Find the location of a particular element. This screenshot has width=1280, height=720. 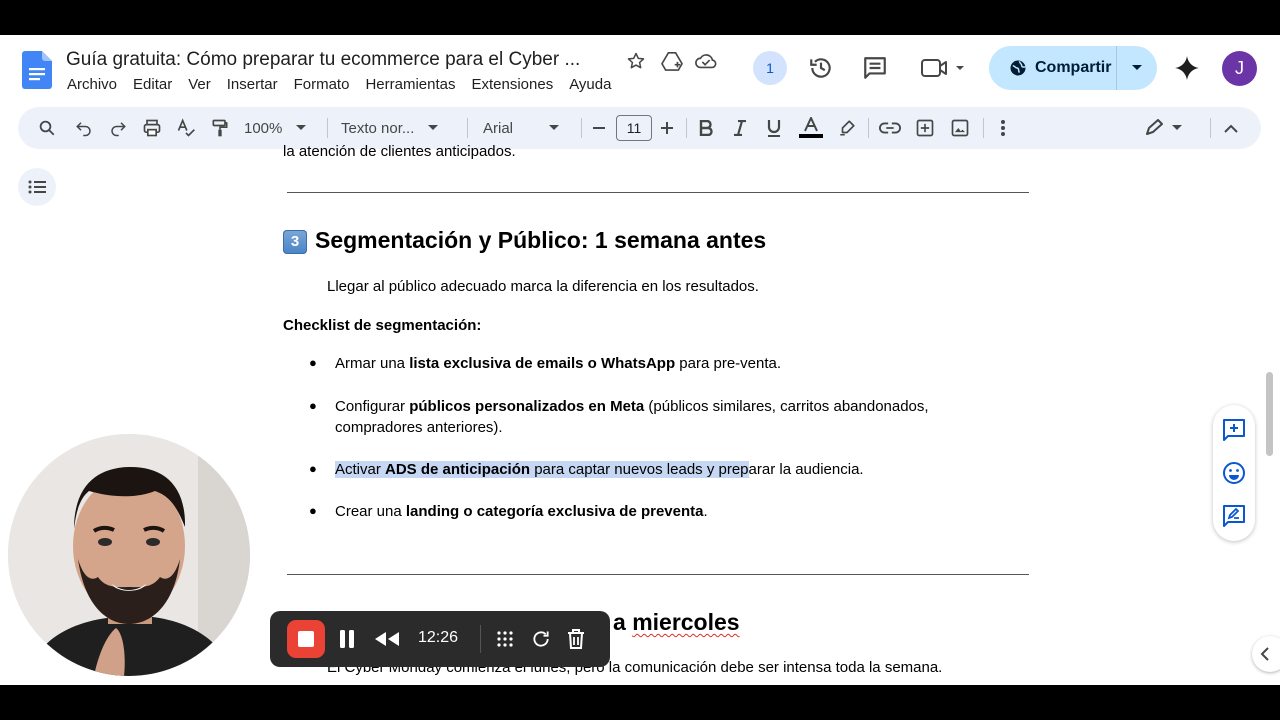

delete-icon is located at coordinates (576, 641).